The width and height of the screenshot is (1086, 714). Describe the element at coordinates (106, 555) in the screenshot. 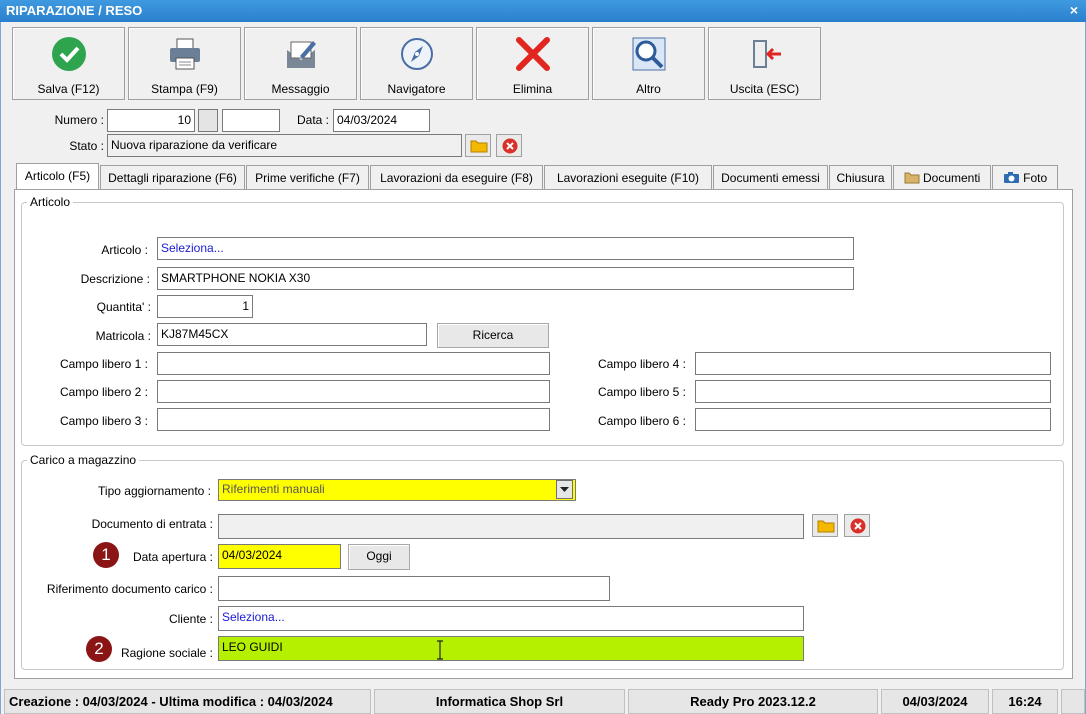

I see `step-badge-1: 1` at that location.